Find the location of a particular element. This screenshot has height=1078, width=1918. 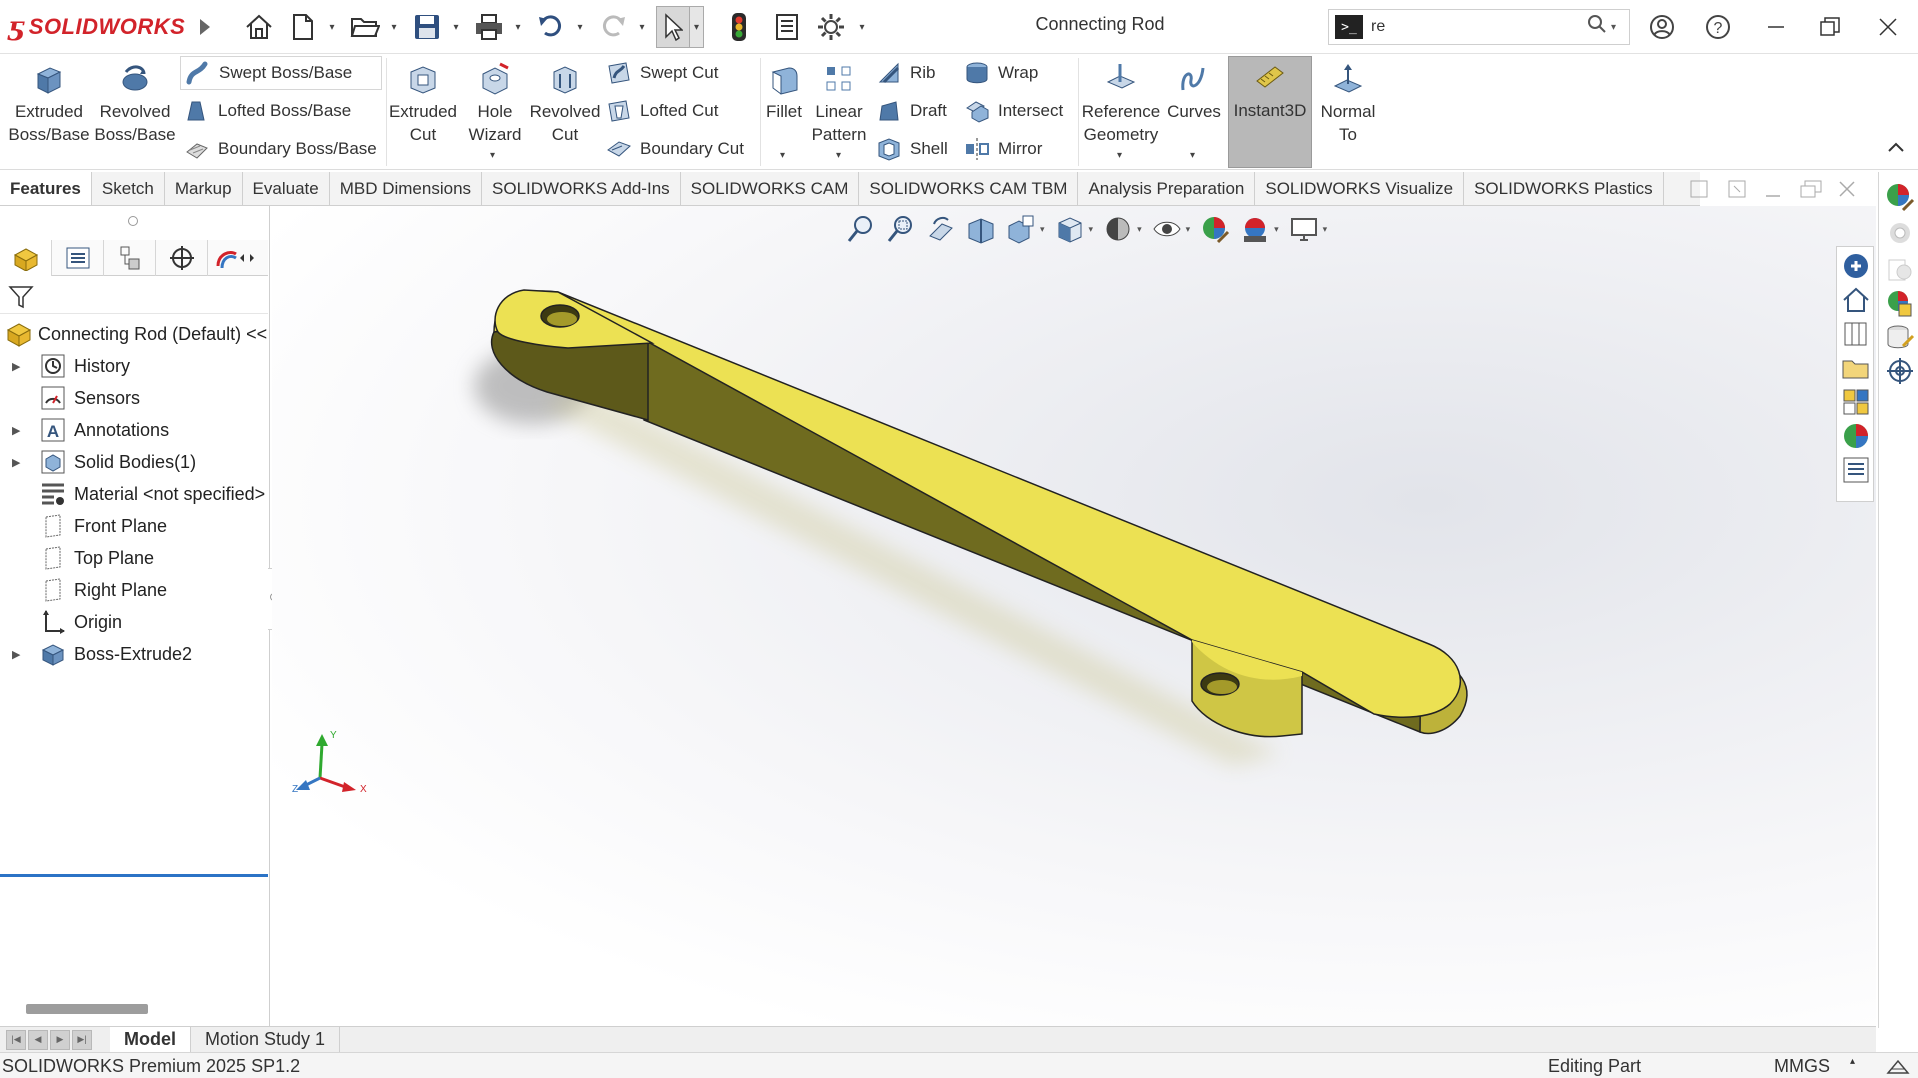

search-input is located at coordinates (1471, 27).